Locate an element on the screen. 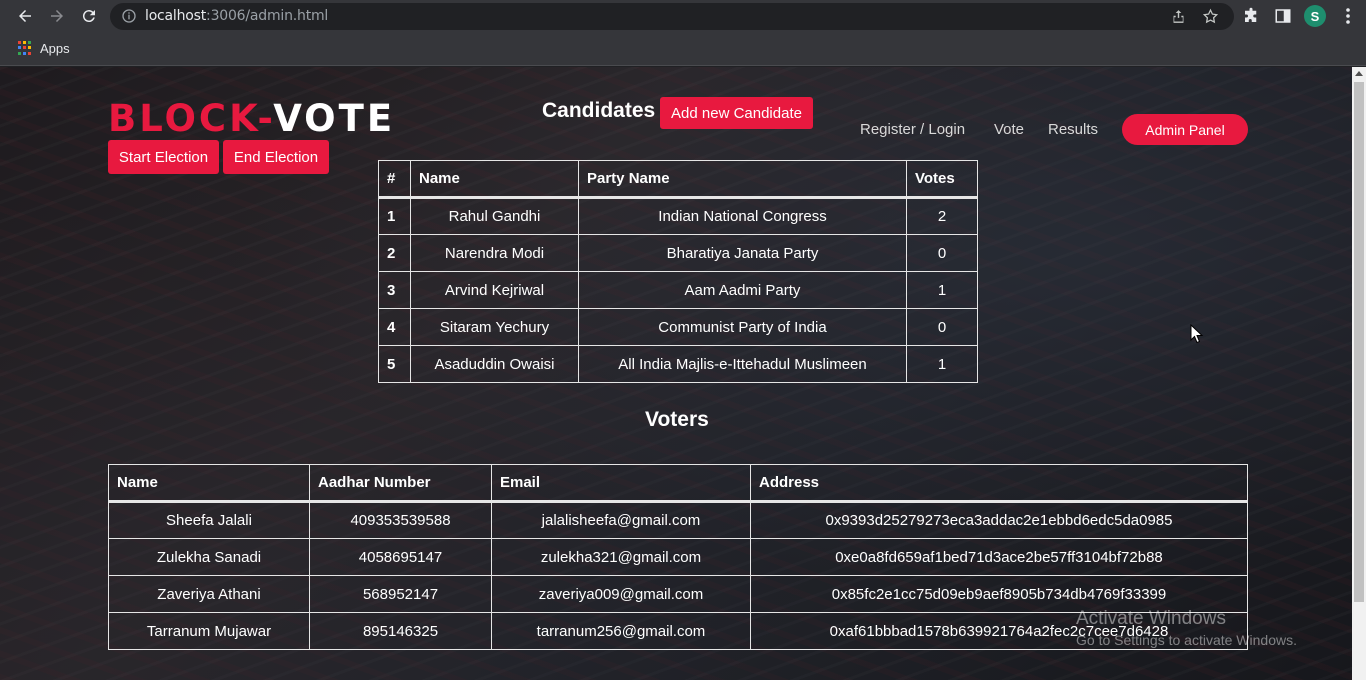 Image resolution: width=1366 pixels, height=680 pixels. voter-email: zaveriya009@gmail.com is located at coordinates (621, 594).